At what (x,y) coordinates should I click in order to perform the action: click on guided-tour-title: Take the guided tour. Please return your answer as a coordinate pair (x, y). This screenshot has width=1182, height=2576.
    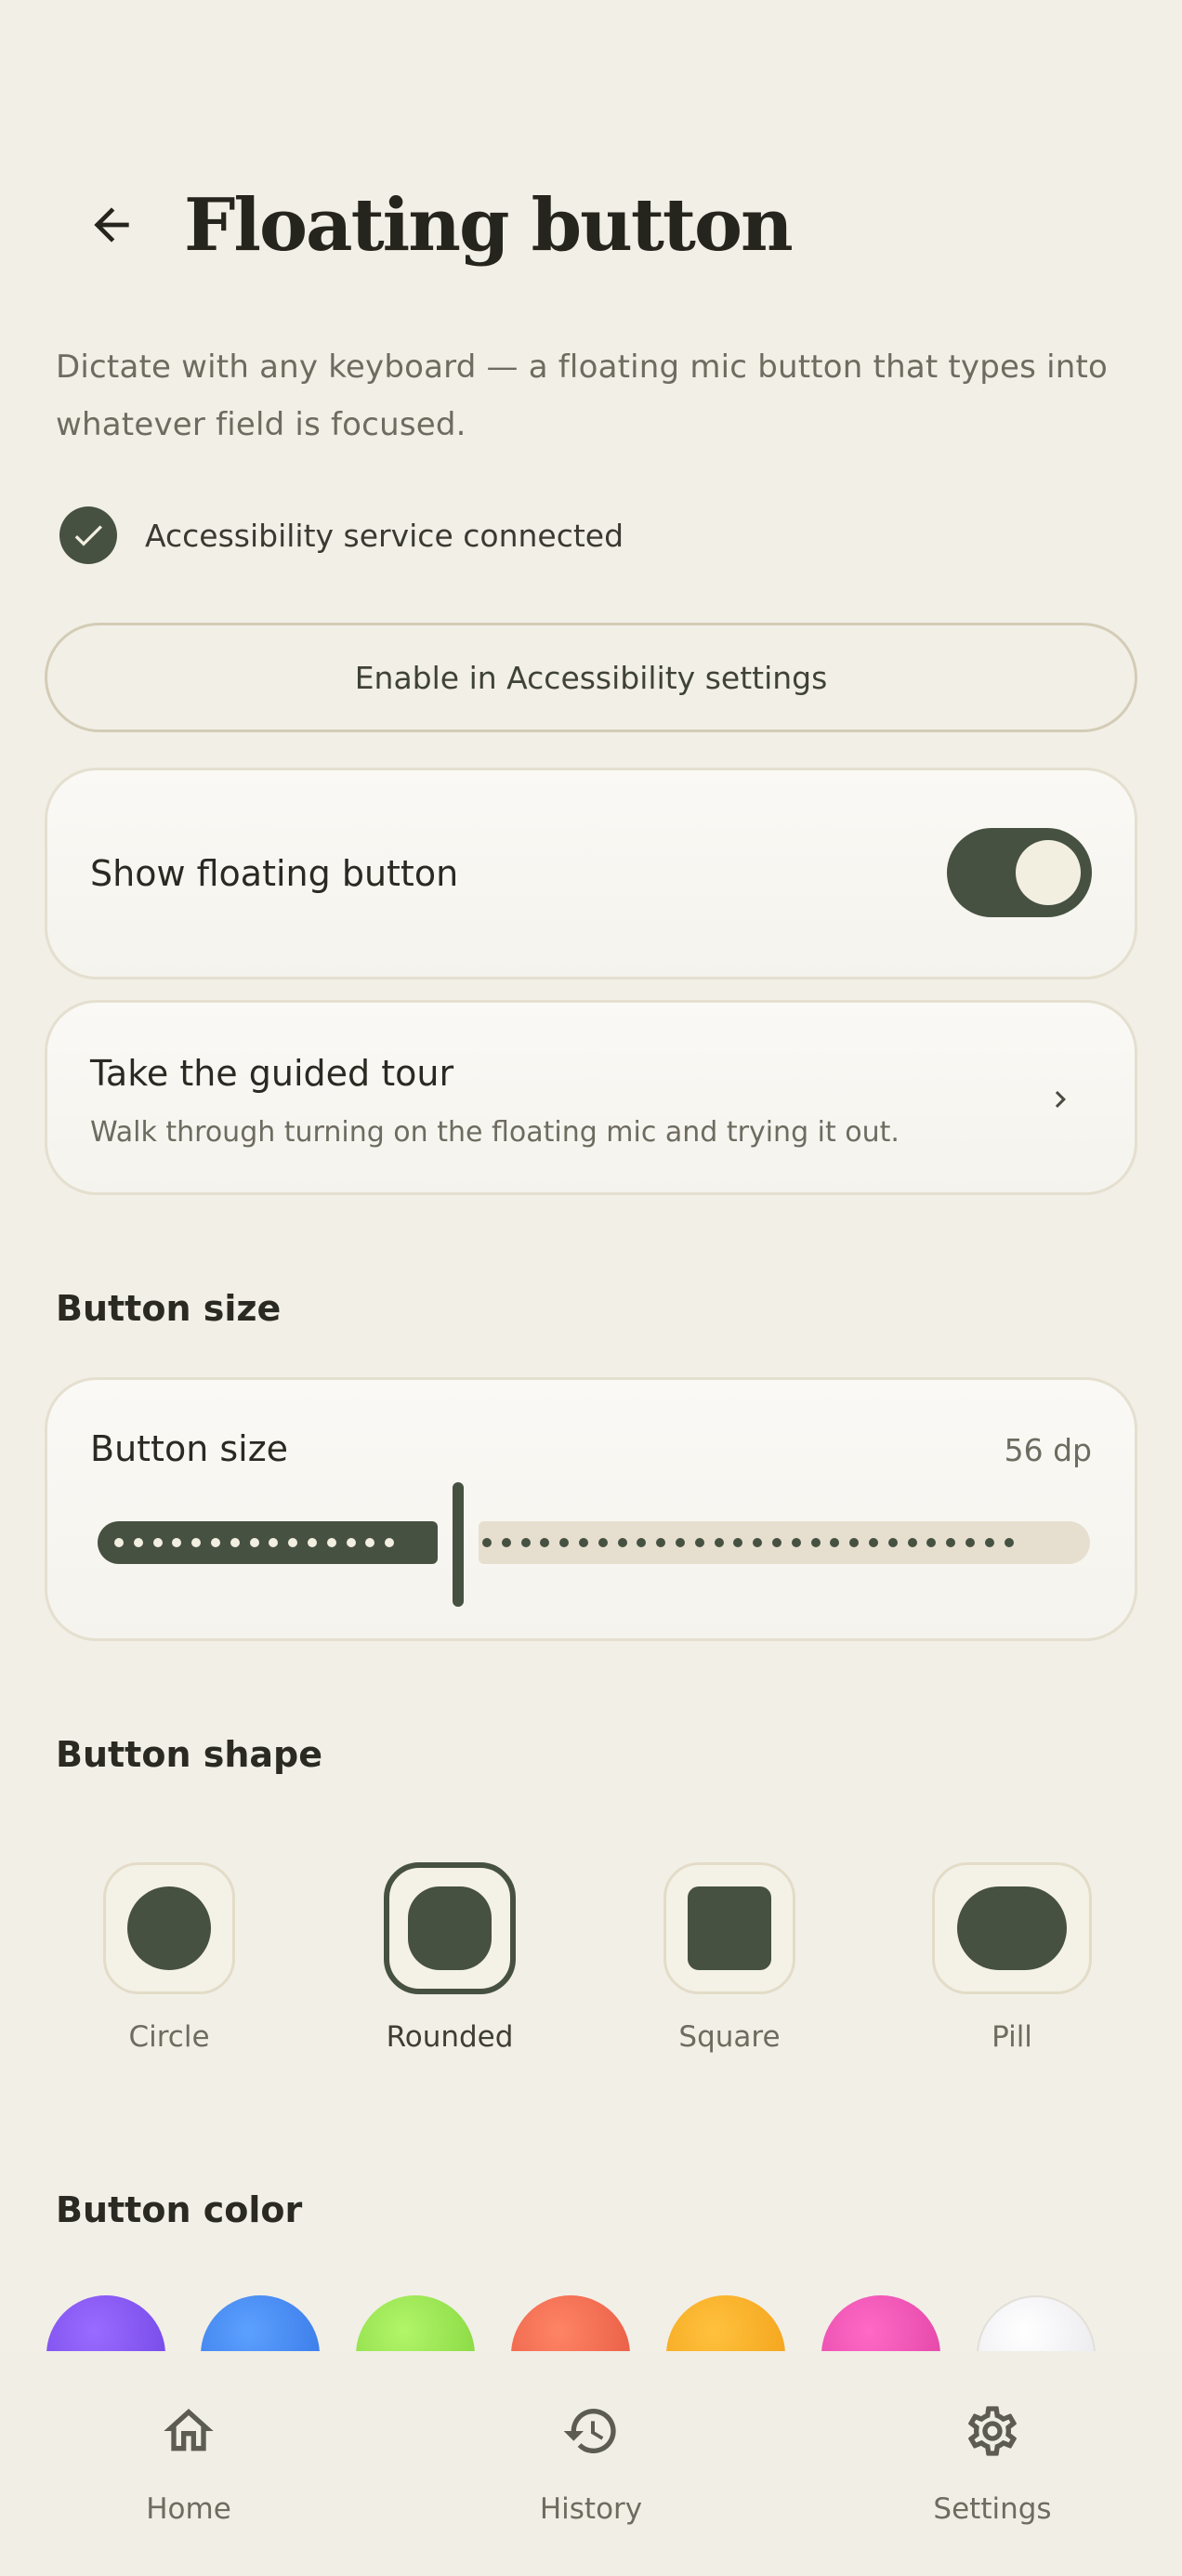
    Looking at the image, I should click on (272, 1073).